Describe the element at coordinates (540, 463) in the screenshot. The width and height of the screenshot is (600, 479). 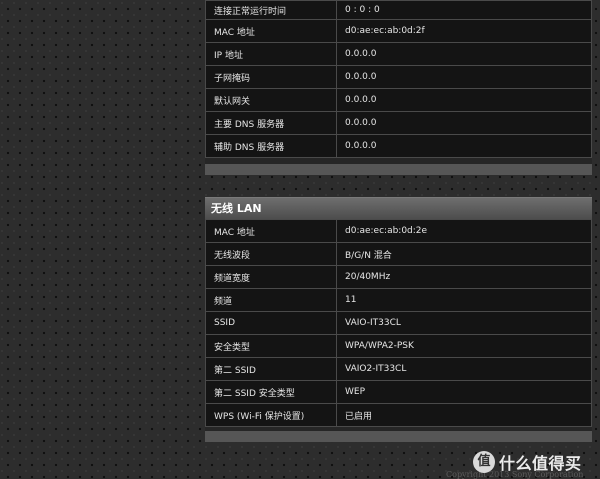
I see `watermark-text: 什么值得买` at that location.